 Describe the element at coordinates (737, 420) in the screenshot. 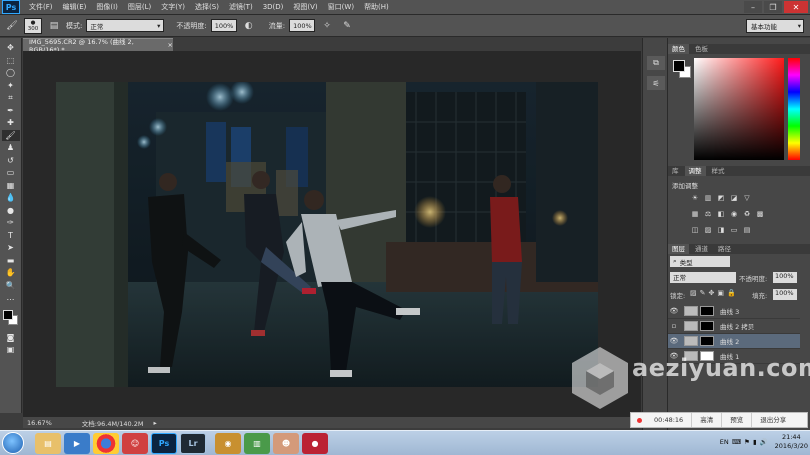

I see `preview-button: 预览` at that location.